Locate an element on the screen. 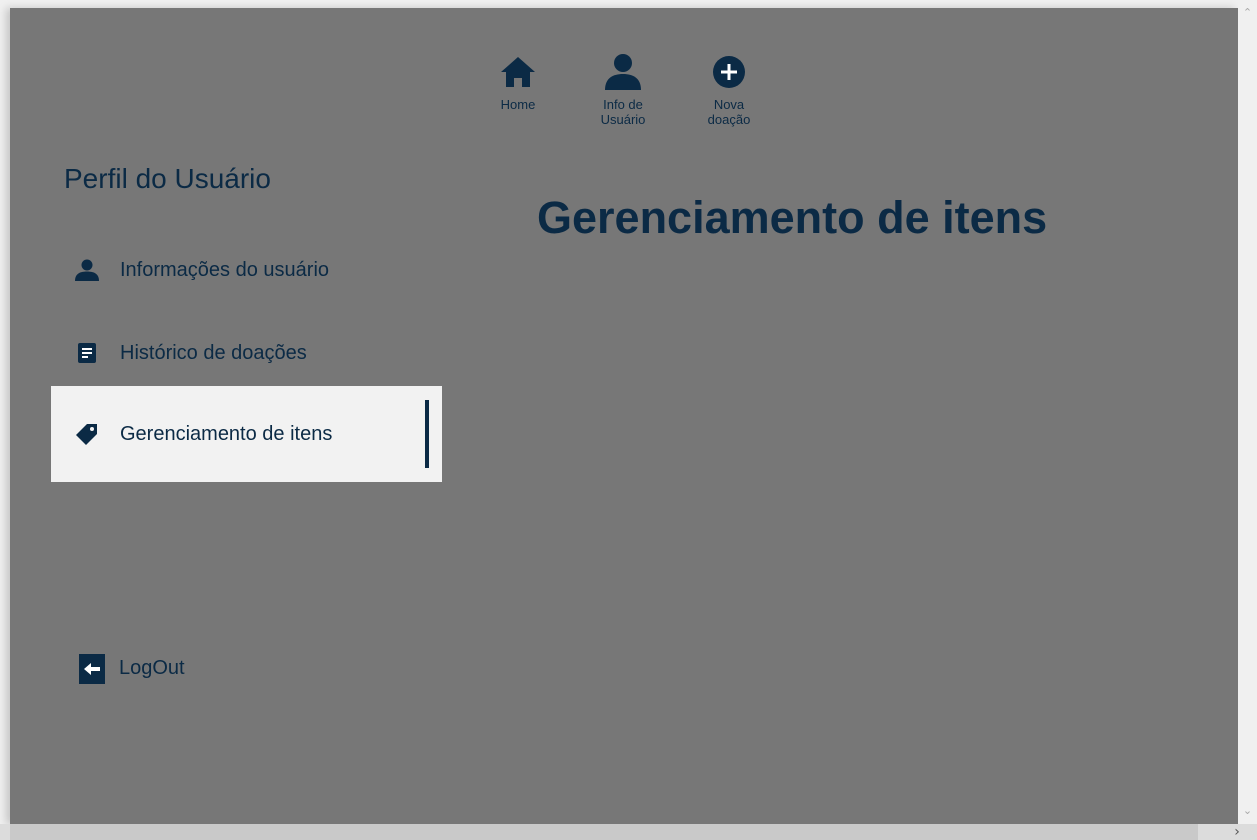 This screenshot has width=1257, height=840. document-icon is located at coordinates (87, 353).